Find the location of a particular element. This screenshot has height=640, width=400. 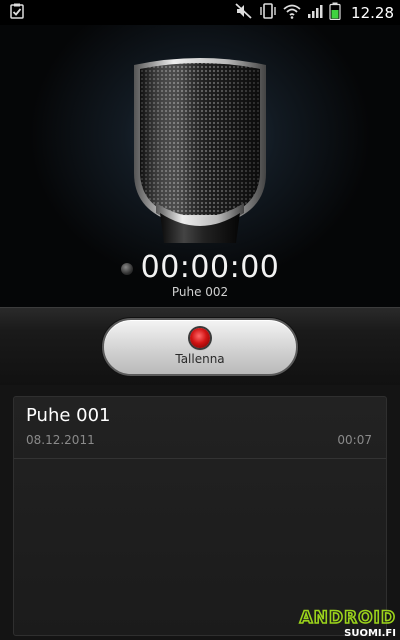

watermark-brand: ANDROID is located at coordinates (348, 618).